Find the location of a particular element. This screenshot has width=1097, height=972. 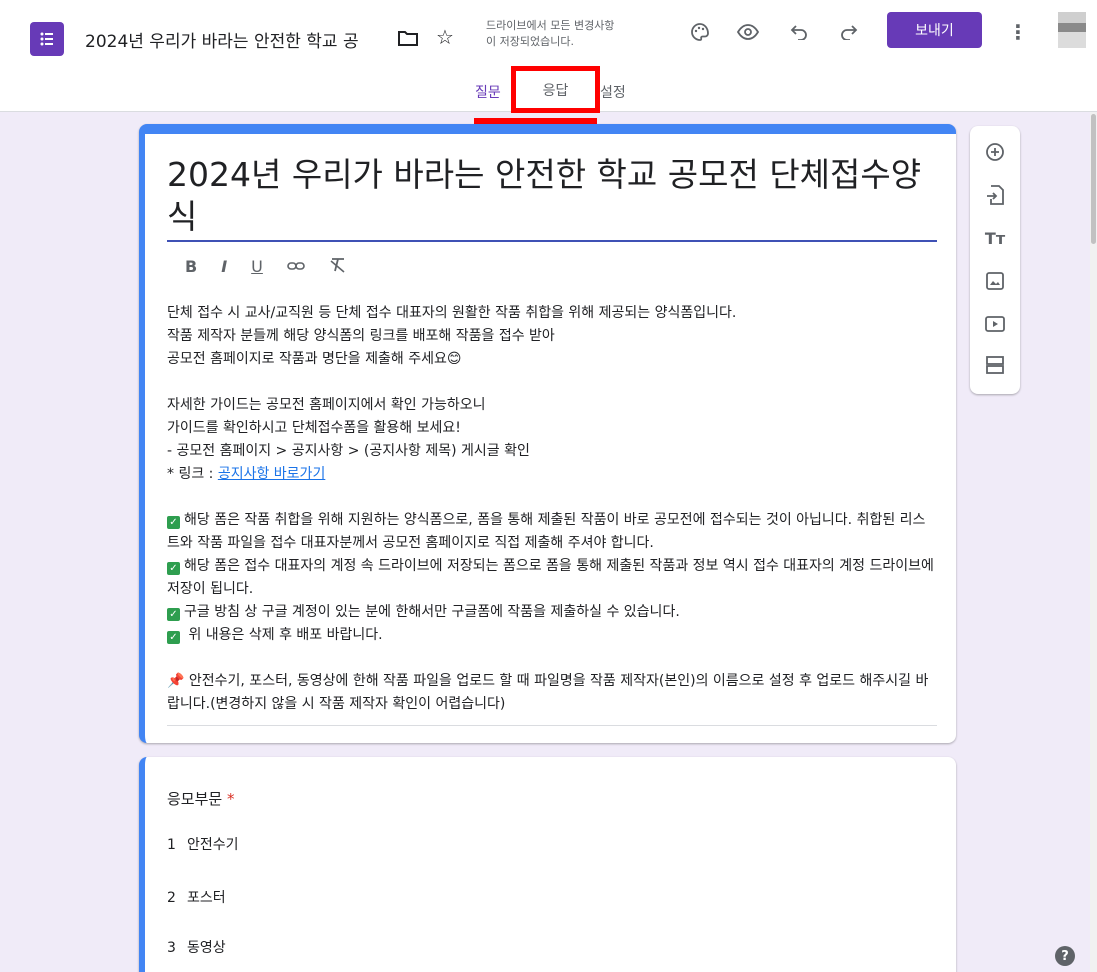

floating-toolbar: Tт is located at coordinates (995, 260).